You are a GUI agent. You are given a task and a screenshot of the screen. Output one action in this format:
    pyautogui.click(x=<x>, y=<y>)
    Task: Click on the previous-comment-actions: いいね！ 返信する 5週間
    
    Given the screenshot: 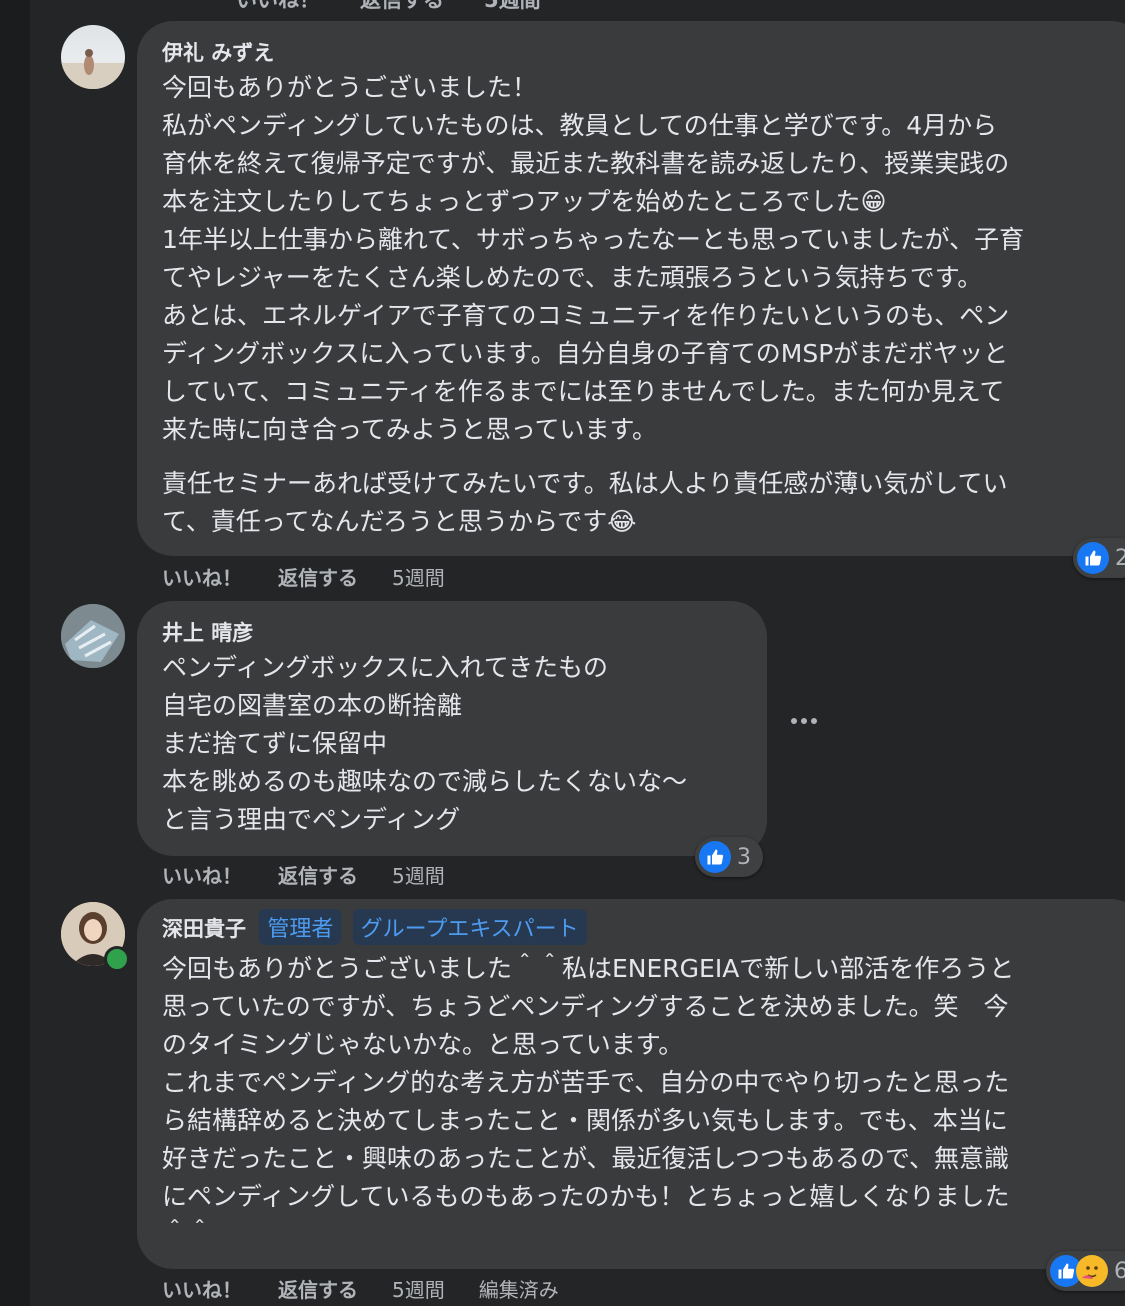 What is the action you would take?
    pyautogui.click(x=408, y=7)
    